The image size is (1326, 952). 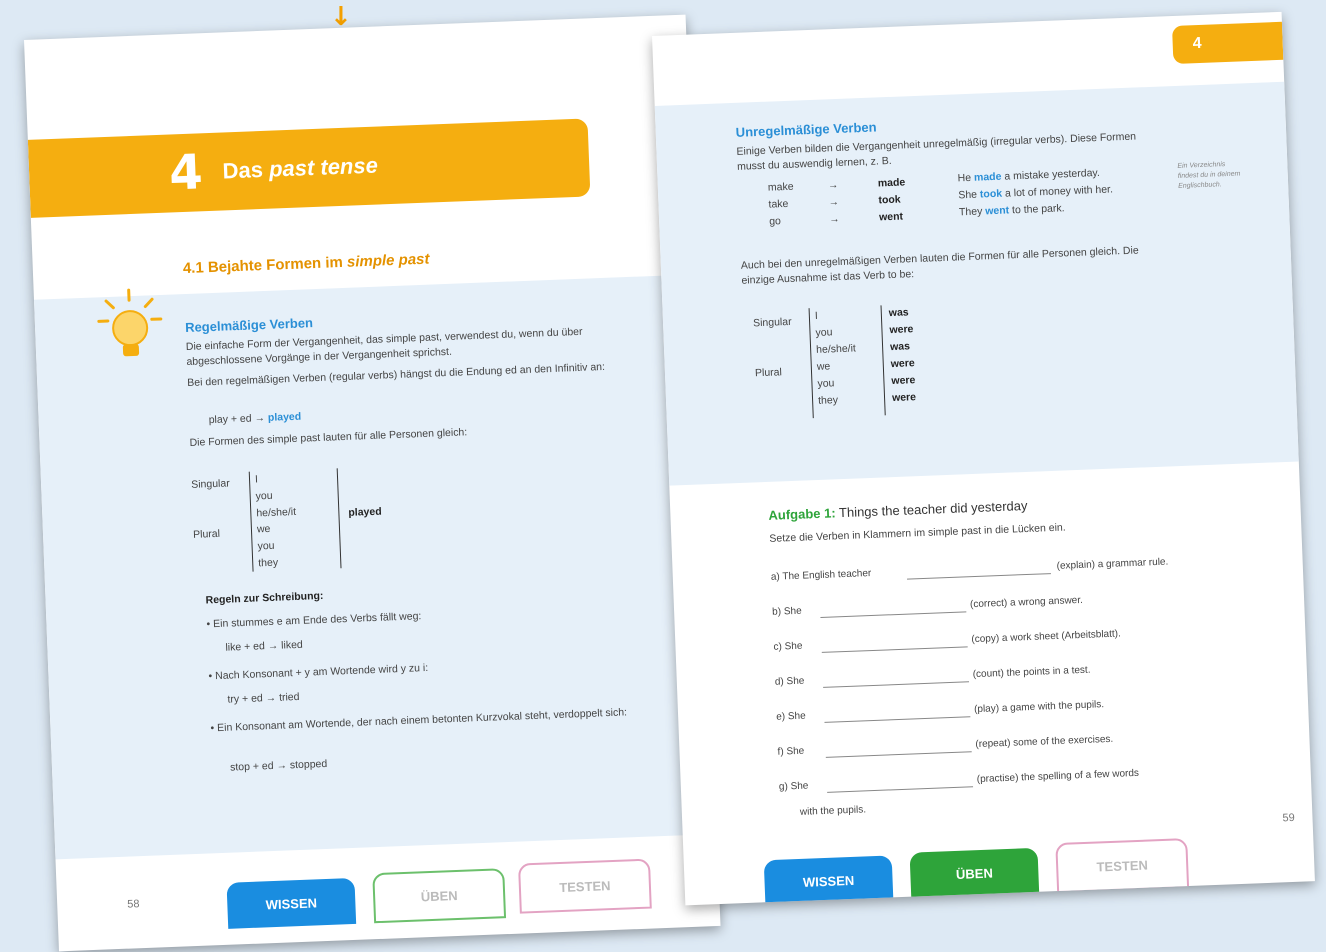 What do you see at coordinates (891, 200) in the screenshot?
I see `irregular-past-forms: made took went` at bounding box center [891, 200].